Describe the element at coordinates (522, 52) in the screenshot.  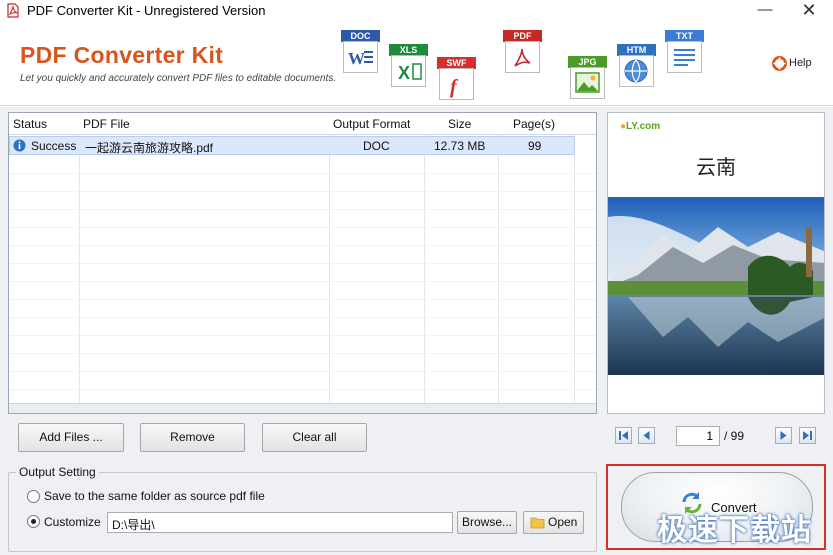
I see `pdf-format-icon: PDF` at that location.